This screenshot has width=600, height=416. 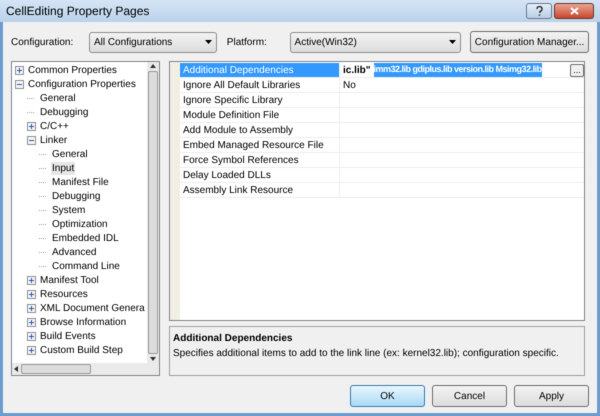 I want to click on help-button, so click(x=539, y=11).